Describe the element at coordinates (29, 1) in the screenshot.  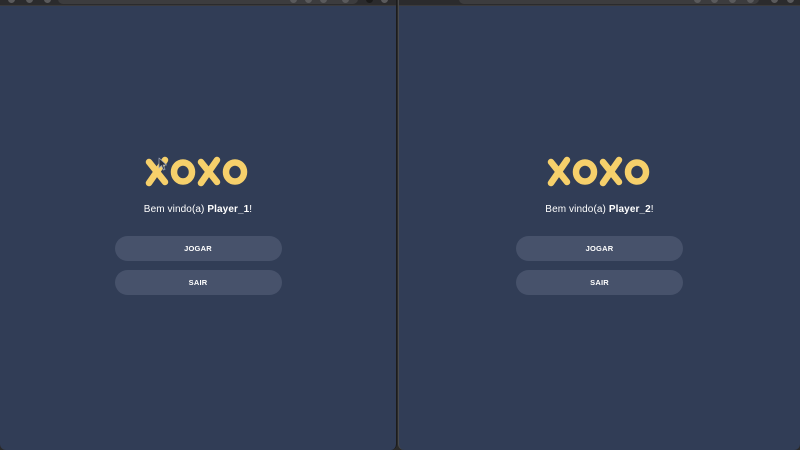
I see `back-icon` at that location.